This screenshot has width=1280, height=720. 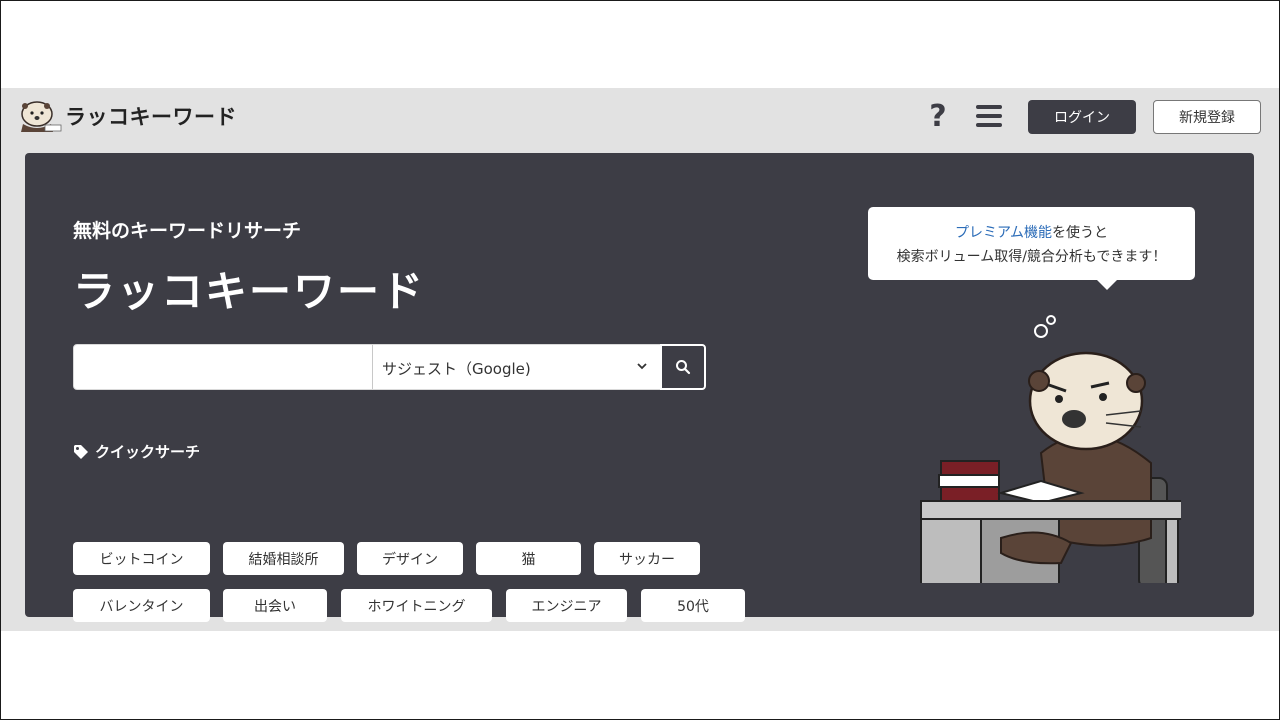 What do you see at coordinates (693, 605) in the screenshot?
I see `quick-search-item: 50代` at bounding box center [693, 605].